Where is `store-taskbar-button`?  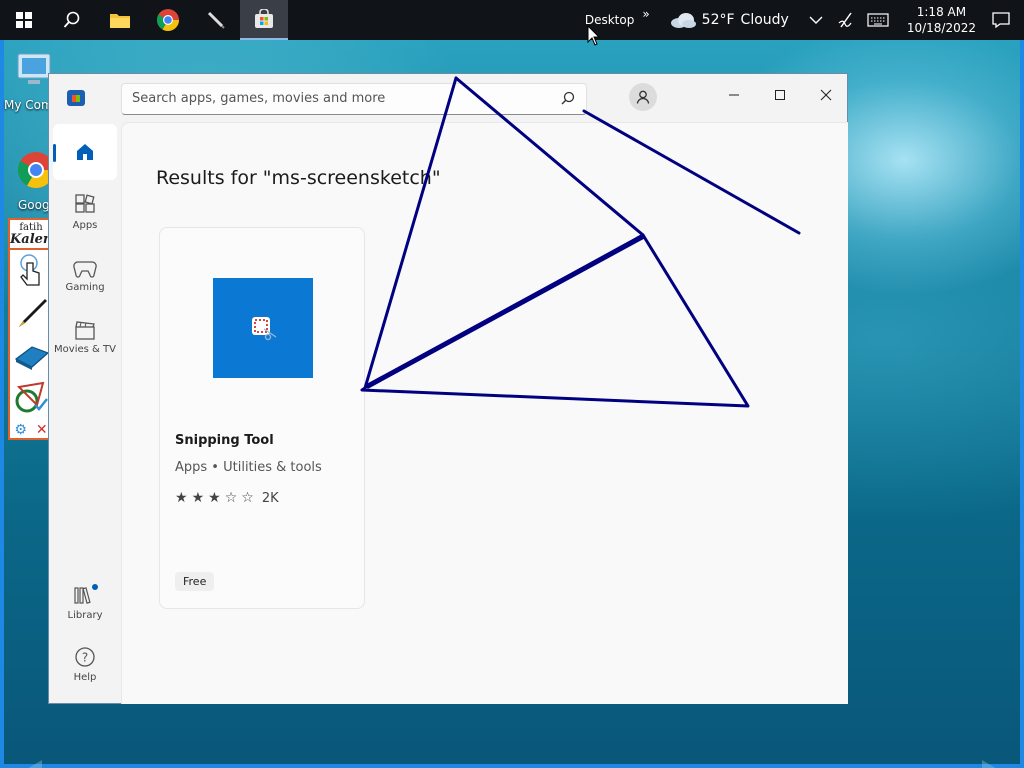 store-taskbar-button is located at coordinates (264, 20).